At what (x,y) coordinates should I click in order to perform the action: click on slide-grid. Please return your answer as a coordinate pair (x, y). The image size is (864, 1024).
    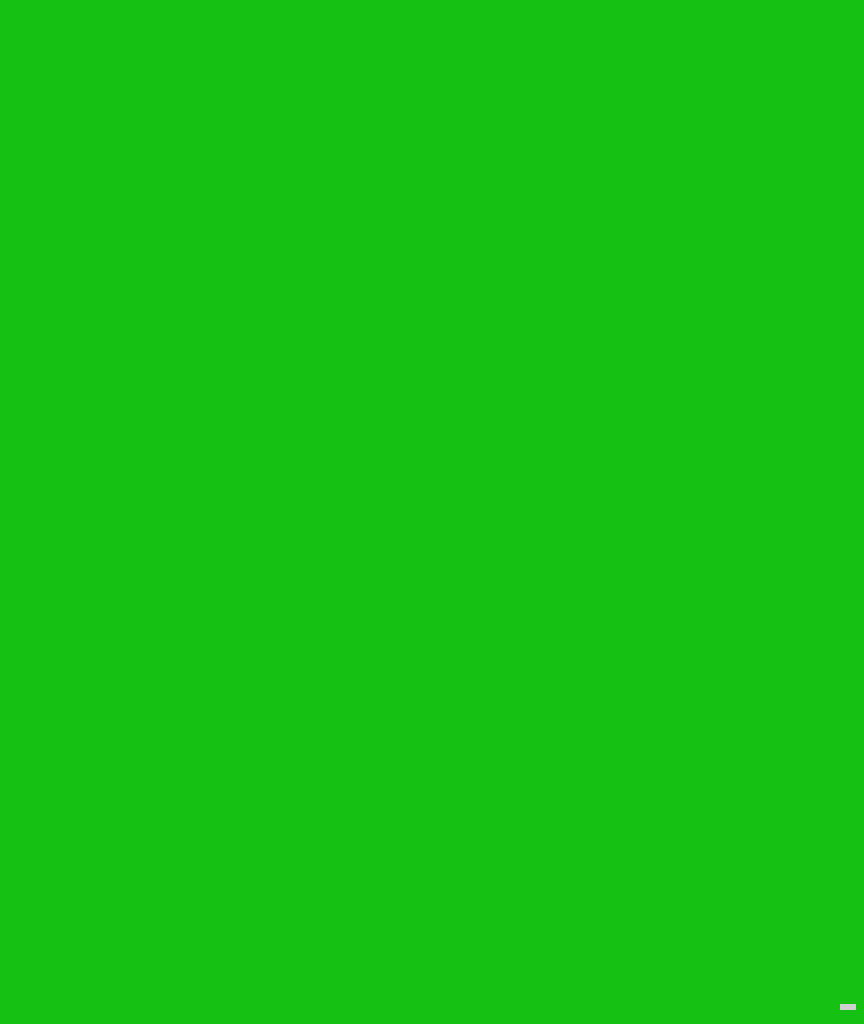
    Looking at the image, I should click on (432, 2).